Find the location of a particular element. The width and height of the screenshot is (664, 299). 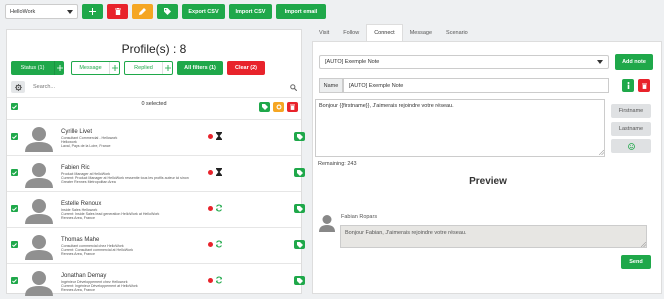

tab-bar: Visit Follow Connect Message Scenario is located at coordinates (393, 33).